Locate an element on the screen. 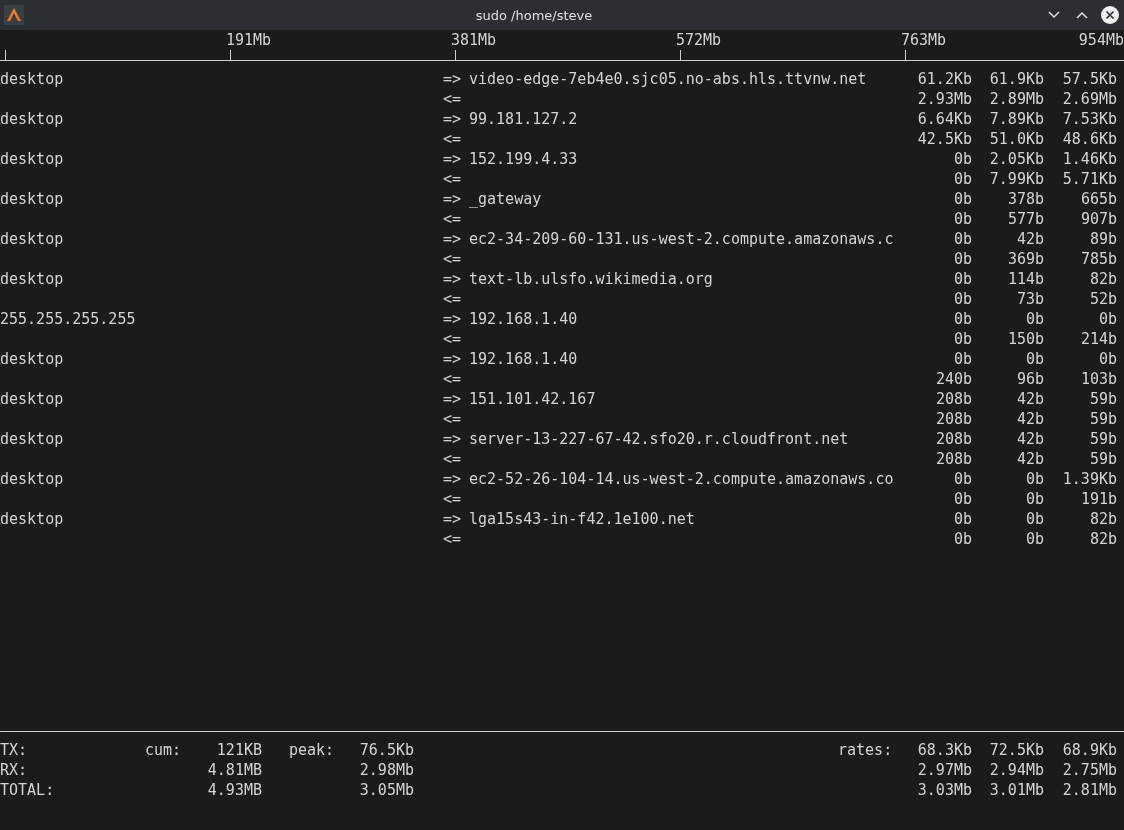 The image size is (1124, 830). host-name: 255.255.255.255 is located at coordinates (68, 319).